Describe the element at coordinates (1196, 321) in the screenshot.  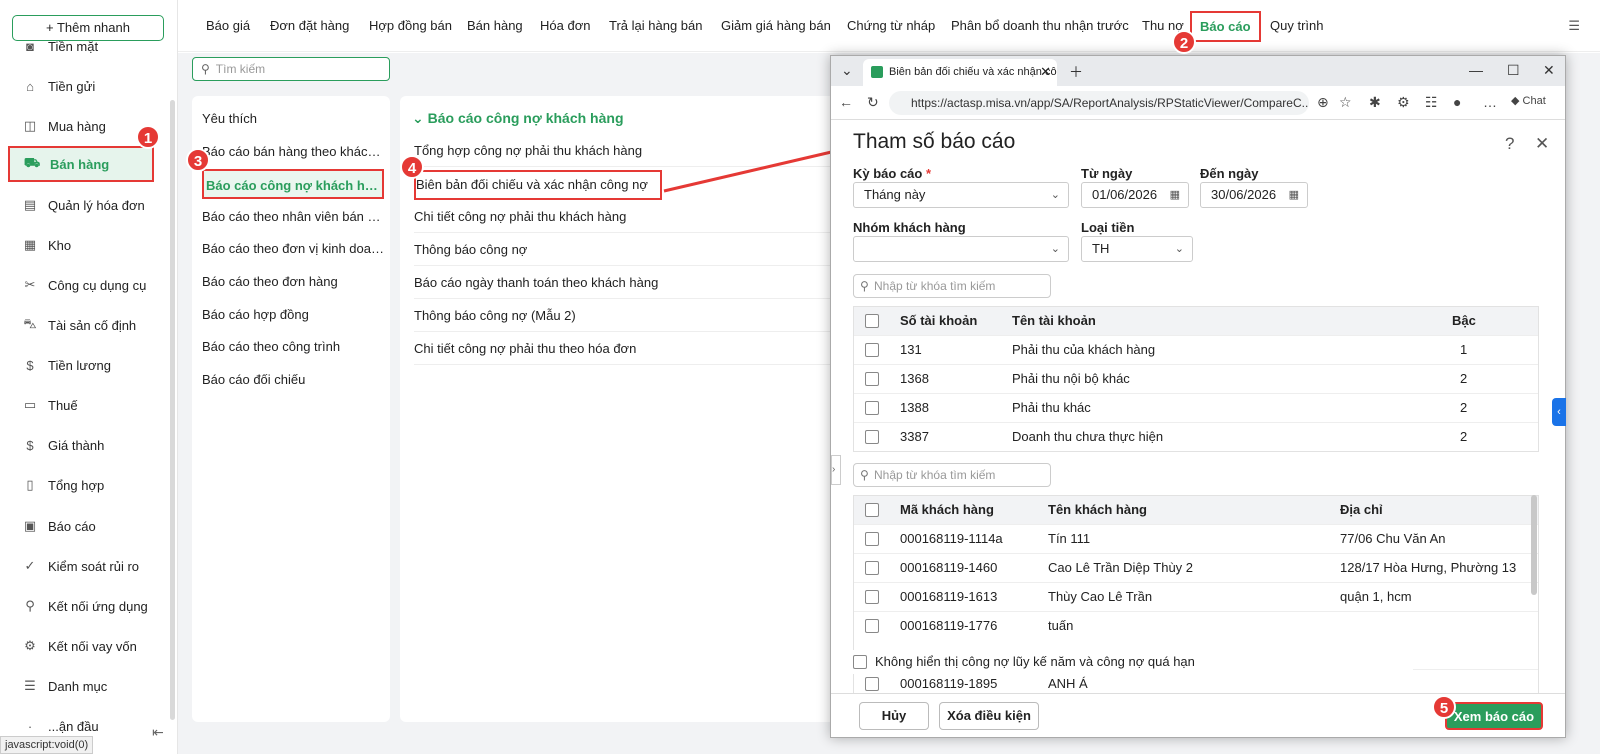
I see `account-table-header: Số tài khoản Tên tài khoản Bậc` at that location.